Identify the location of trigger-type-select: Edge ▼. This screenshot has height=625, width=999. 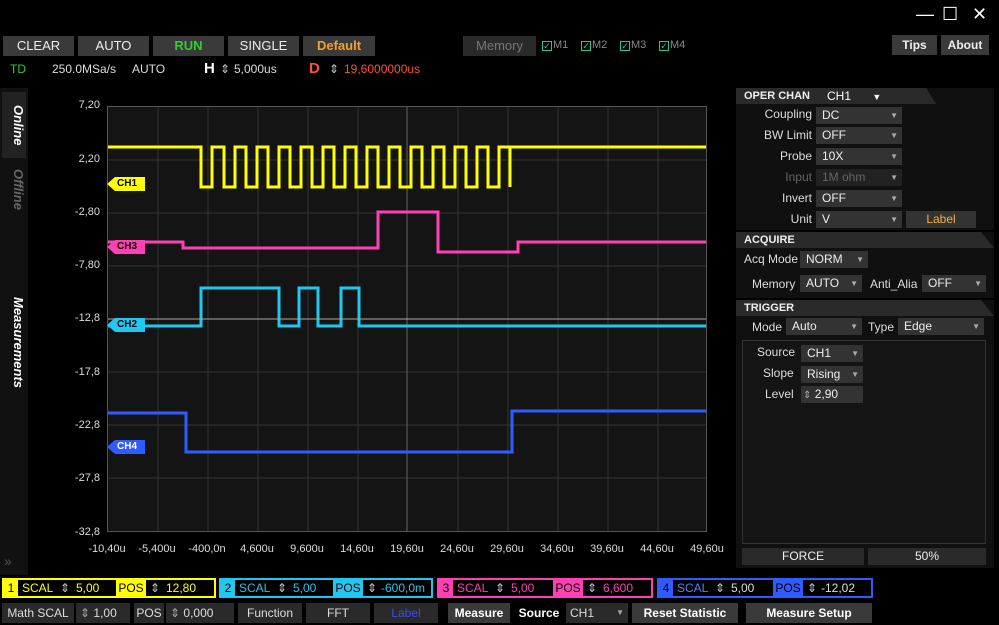
(941, 326).